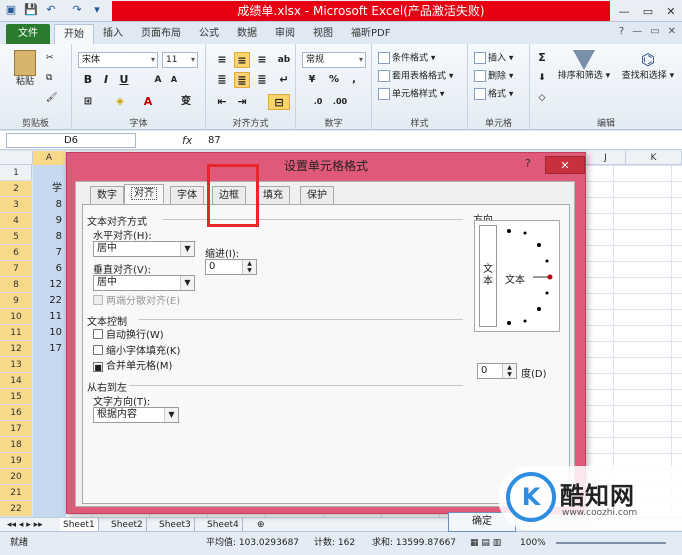 The width and height of the screenshot is (682, 555). What do you see at coordinates (124, 80) in the screenshot?
I see `underline-button: U` at bounding box center [124, 80].